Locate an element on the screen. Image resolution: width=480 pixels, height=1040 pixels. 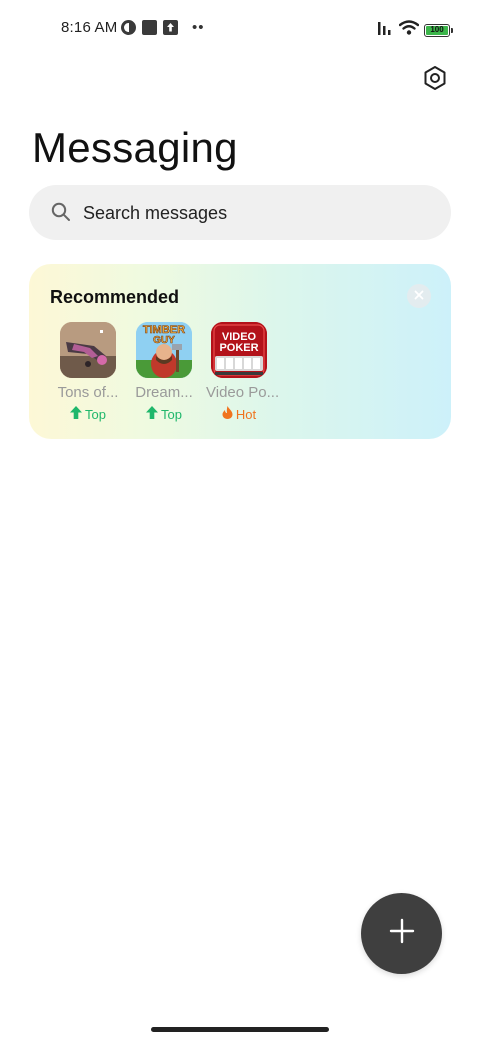
page-title: Messaging is located at coordinates (135, 147).